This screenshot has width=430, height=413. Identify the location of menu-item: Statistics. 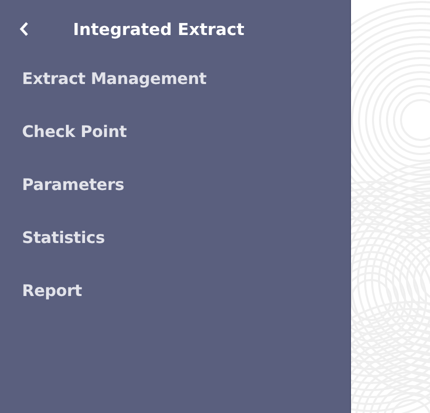
(63, 254).